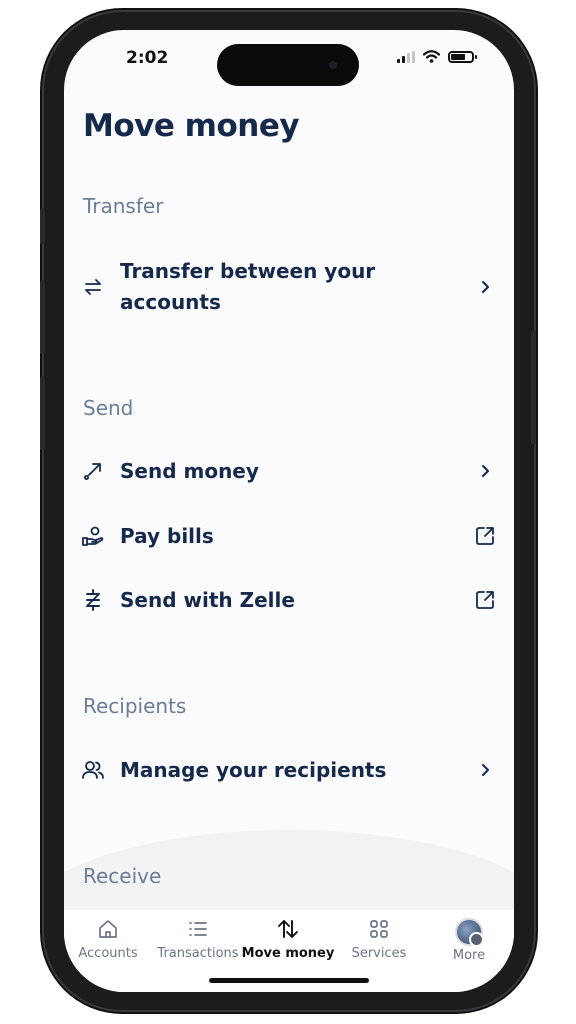 The height and width of the screenshot is (1024, 576). Describe the element at coordinates (462, 56) in the screenshot. I see `battery-icon` at that location.